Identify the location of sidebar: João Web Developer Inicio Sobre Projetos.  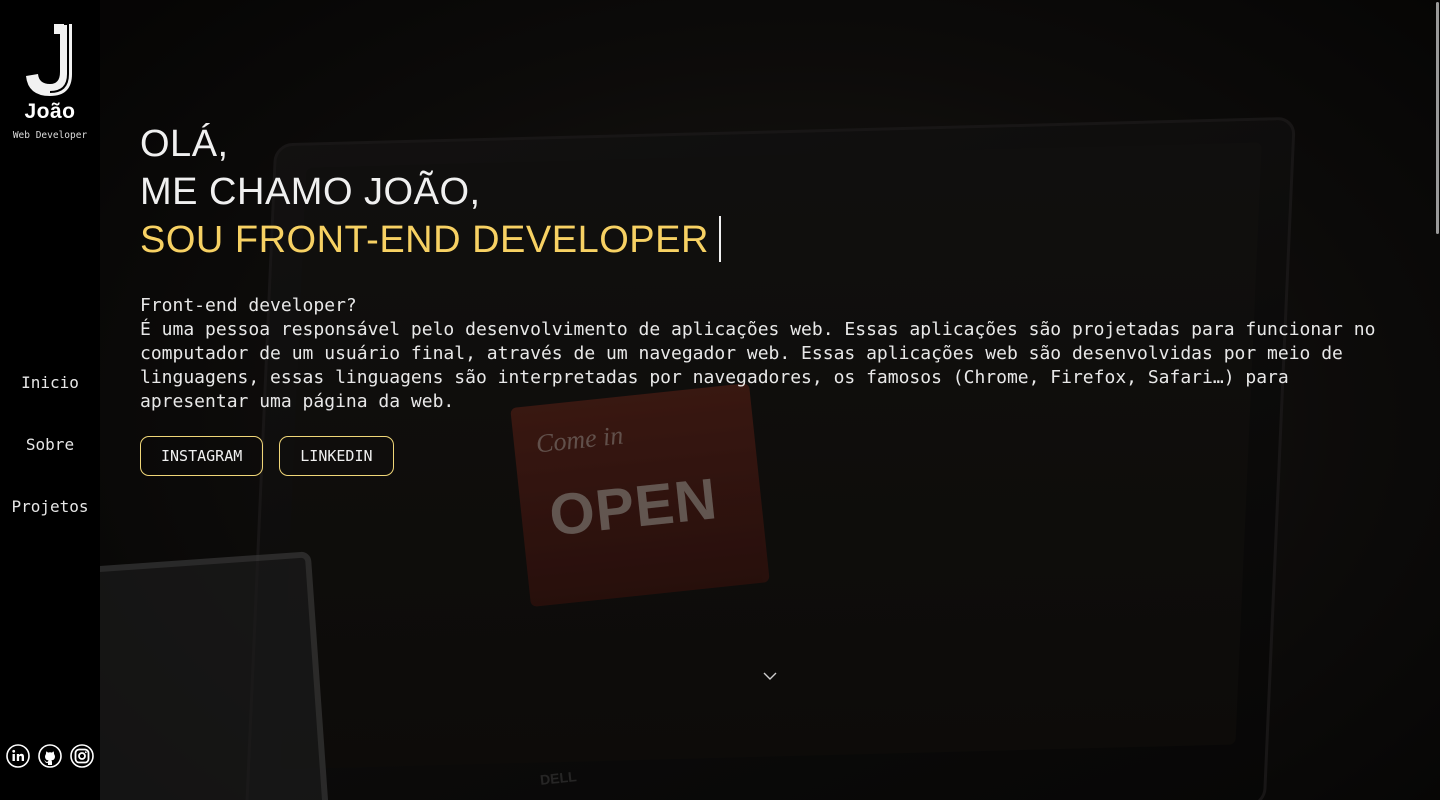
(50, 400).